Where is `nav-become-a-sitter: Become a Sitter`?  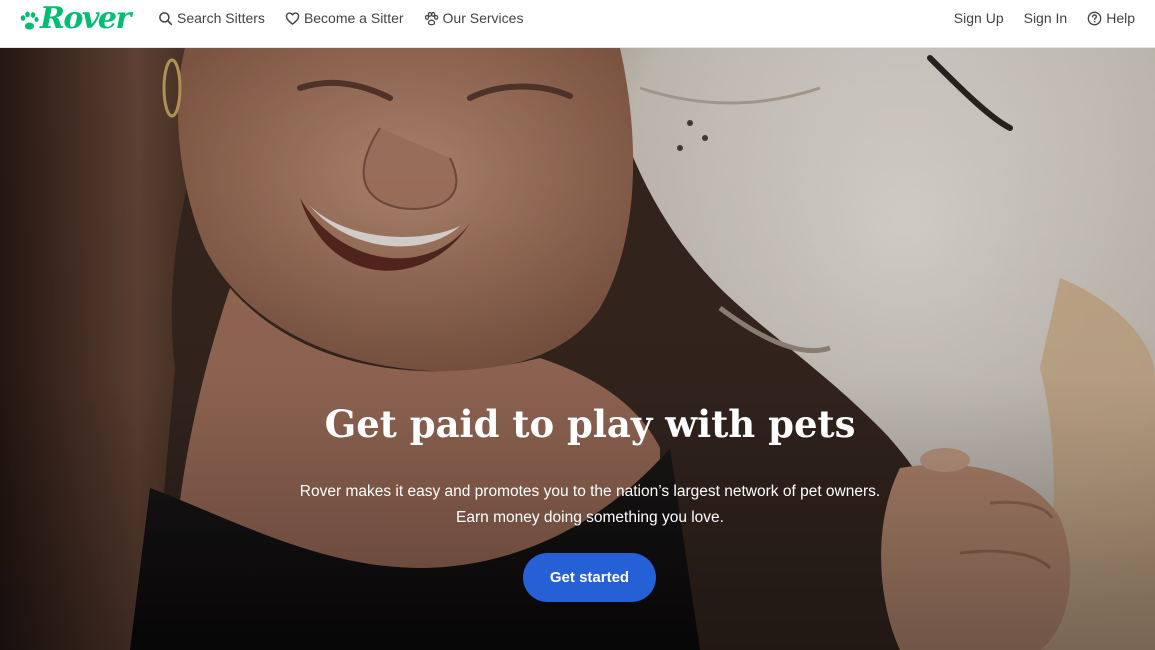 nav-become-a-sitter: Become a Sitter is located at coordinates (344, 18).